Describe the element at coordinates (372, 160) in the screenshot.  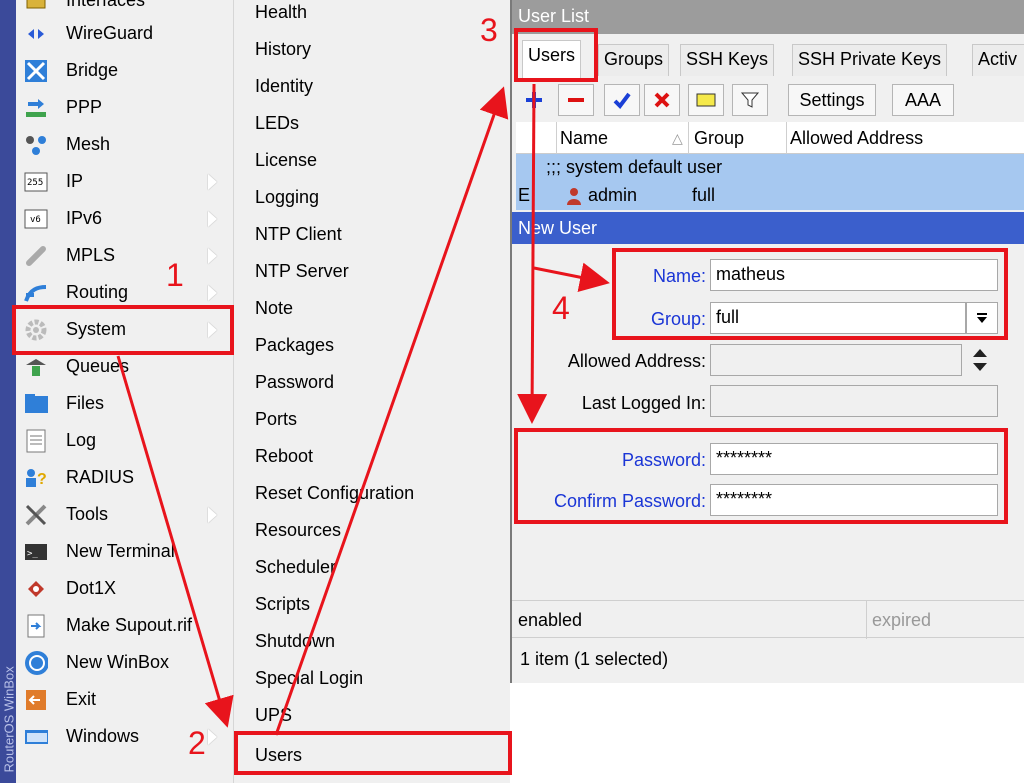
I see `submenu-item-license: License` at that location.